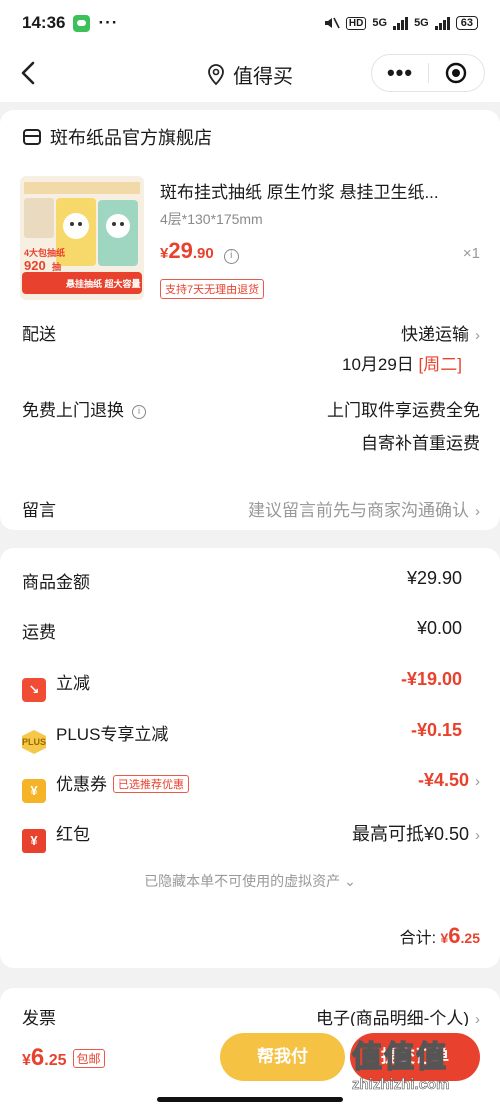 The width and height of the screenshot is (500, 1111). I want to click on order-total: 合计: ¥6.25, so click(440, 936).